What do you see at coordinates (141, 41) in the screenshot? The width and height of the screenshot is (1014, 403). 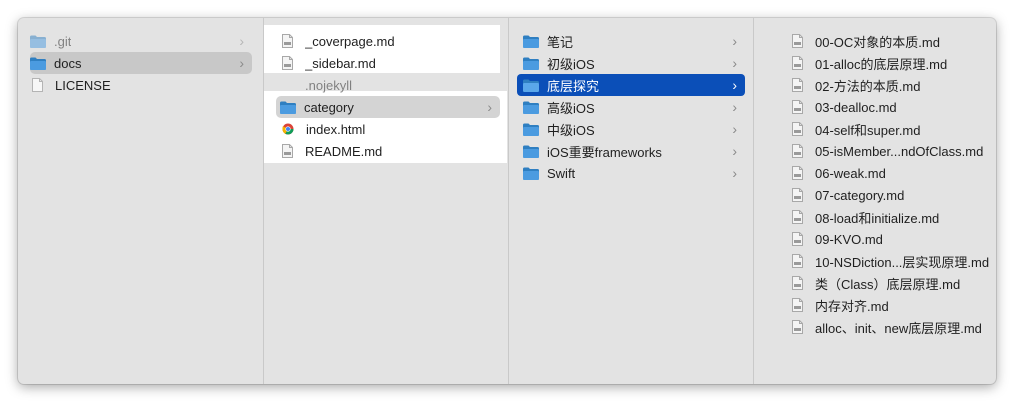 I see `row-git-folder: .git ›` at bounding box center [141, 41].